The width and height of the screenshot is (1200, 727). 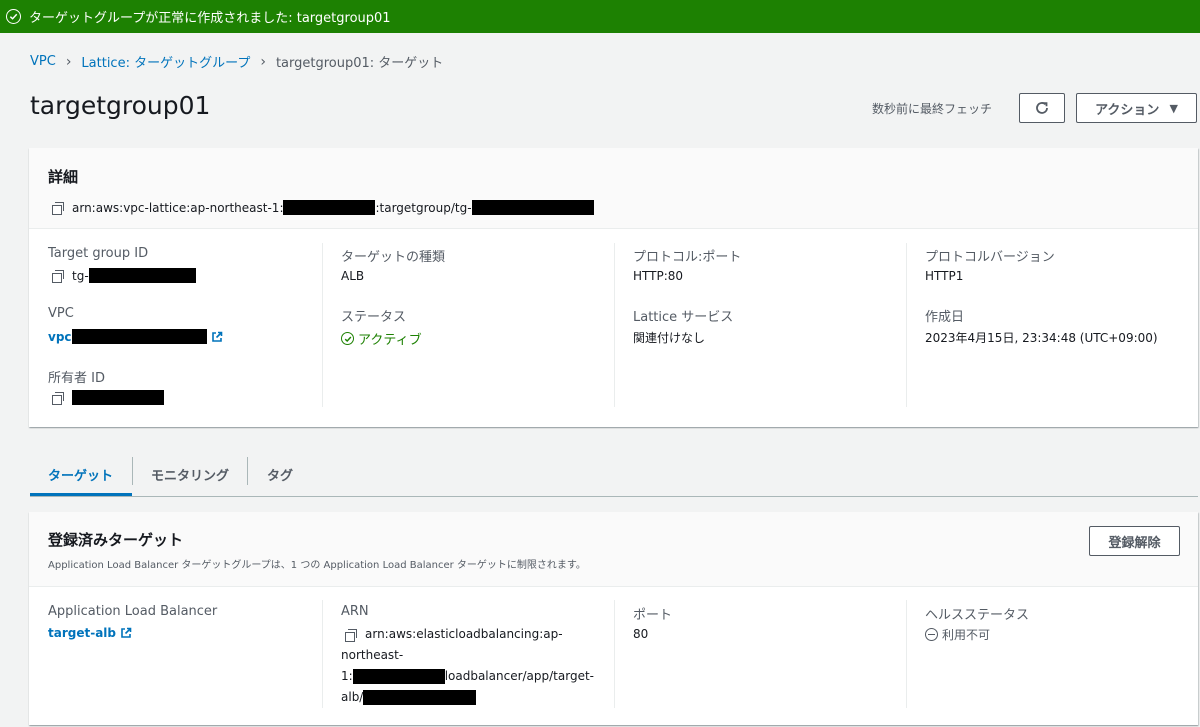 What do you see at coordinates (352, 697) in the screenshot?
I see `alb-arn-line4-prefix: alb/` at bounding box center [352, 697].